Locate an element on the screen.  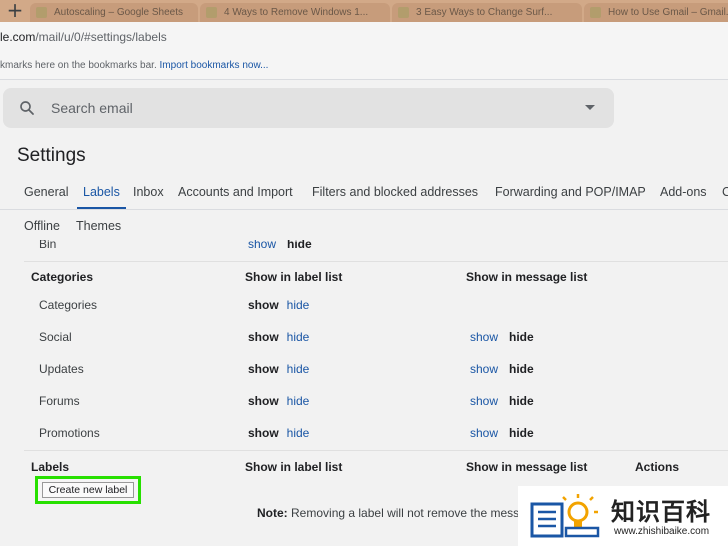
address-path: /mail/u/0/#settings/labels is located at coordinates (101, 37).